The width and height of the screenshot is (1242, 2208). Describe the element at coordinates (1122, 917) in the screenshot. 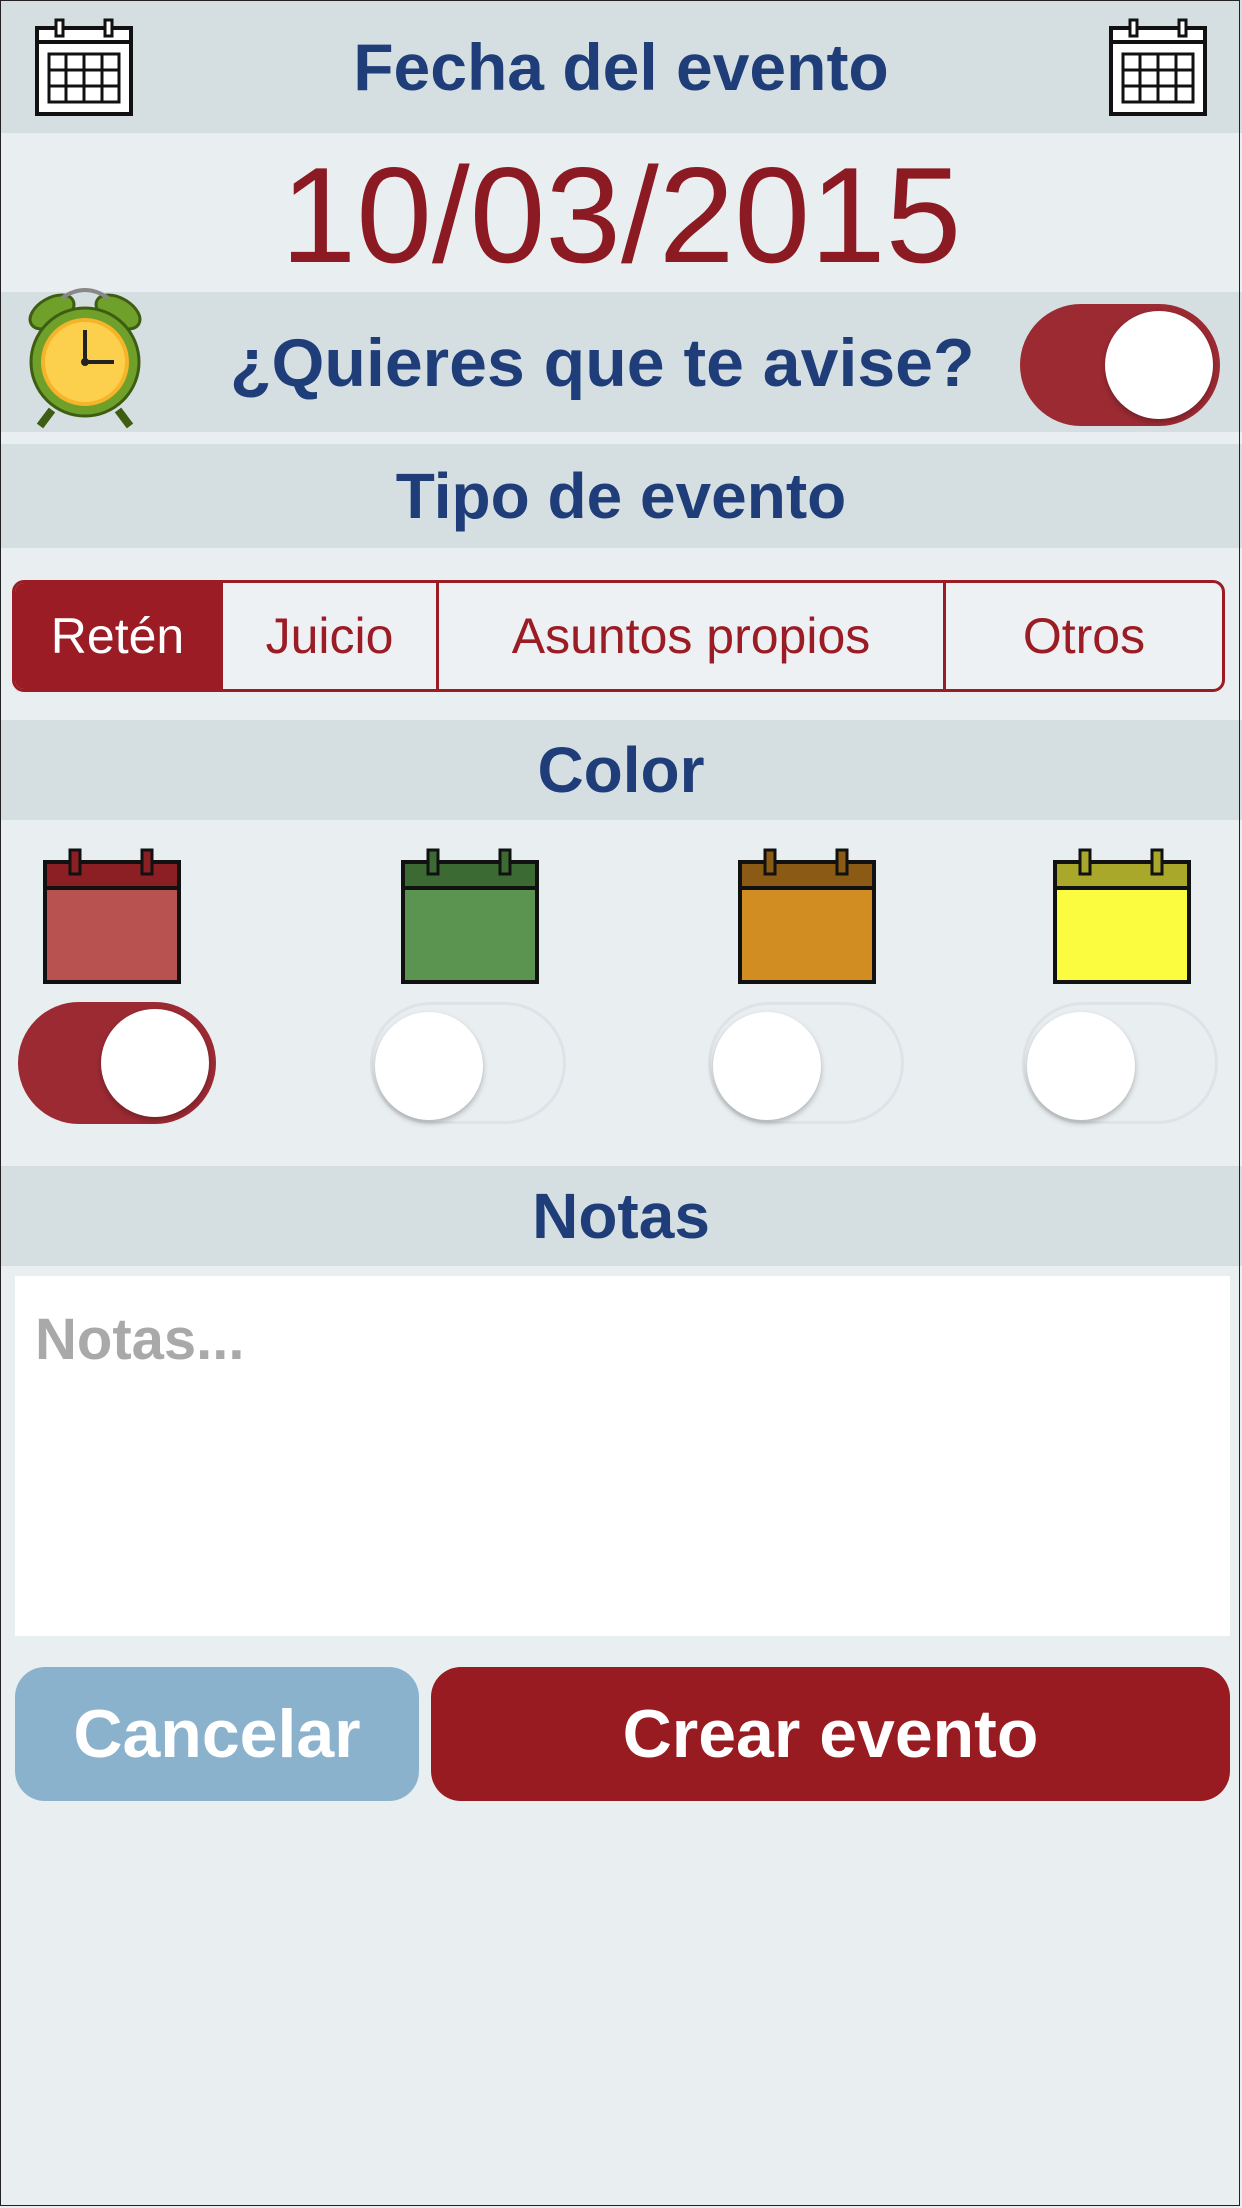

I see `yellow-calendar-icon` at that location.